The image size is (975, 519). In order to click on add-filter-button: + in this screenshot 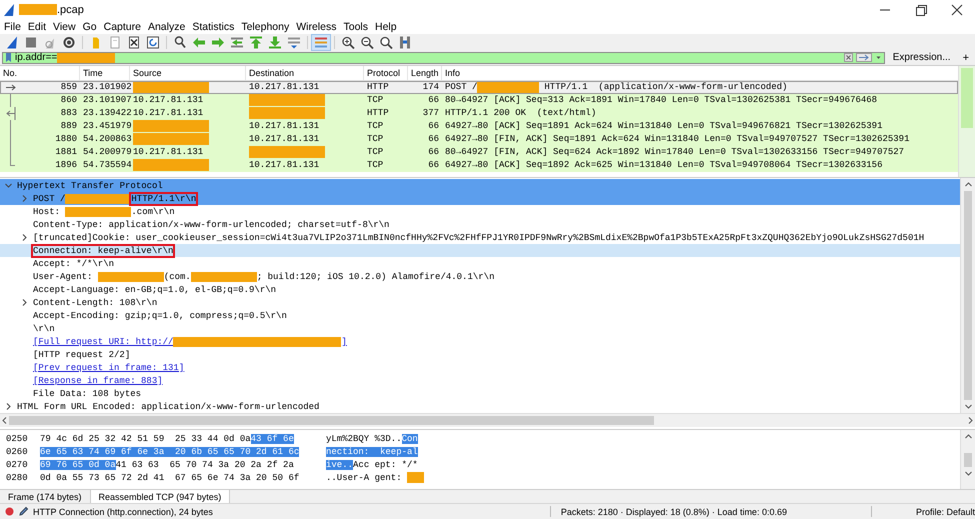, I will do `click(965, 58)`.